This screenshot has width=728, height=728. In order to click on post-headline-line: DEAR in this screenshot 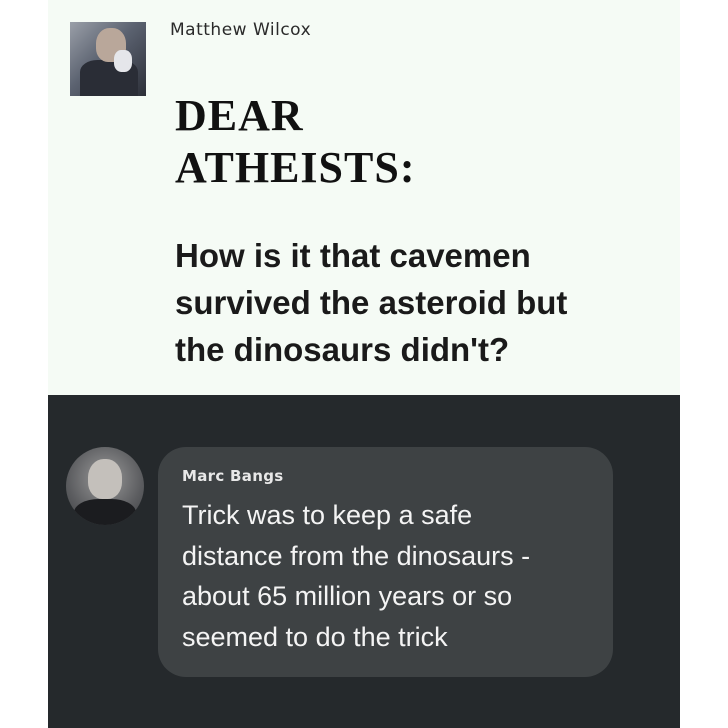, I will do `click(239, 115)`.